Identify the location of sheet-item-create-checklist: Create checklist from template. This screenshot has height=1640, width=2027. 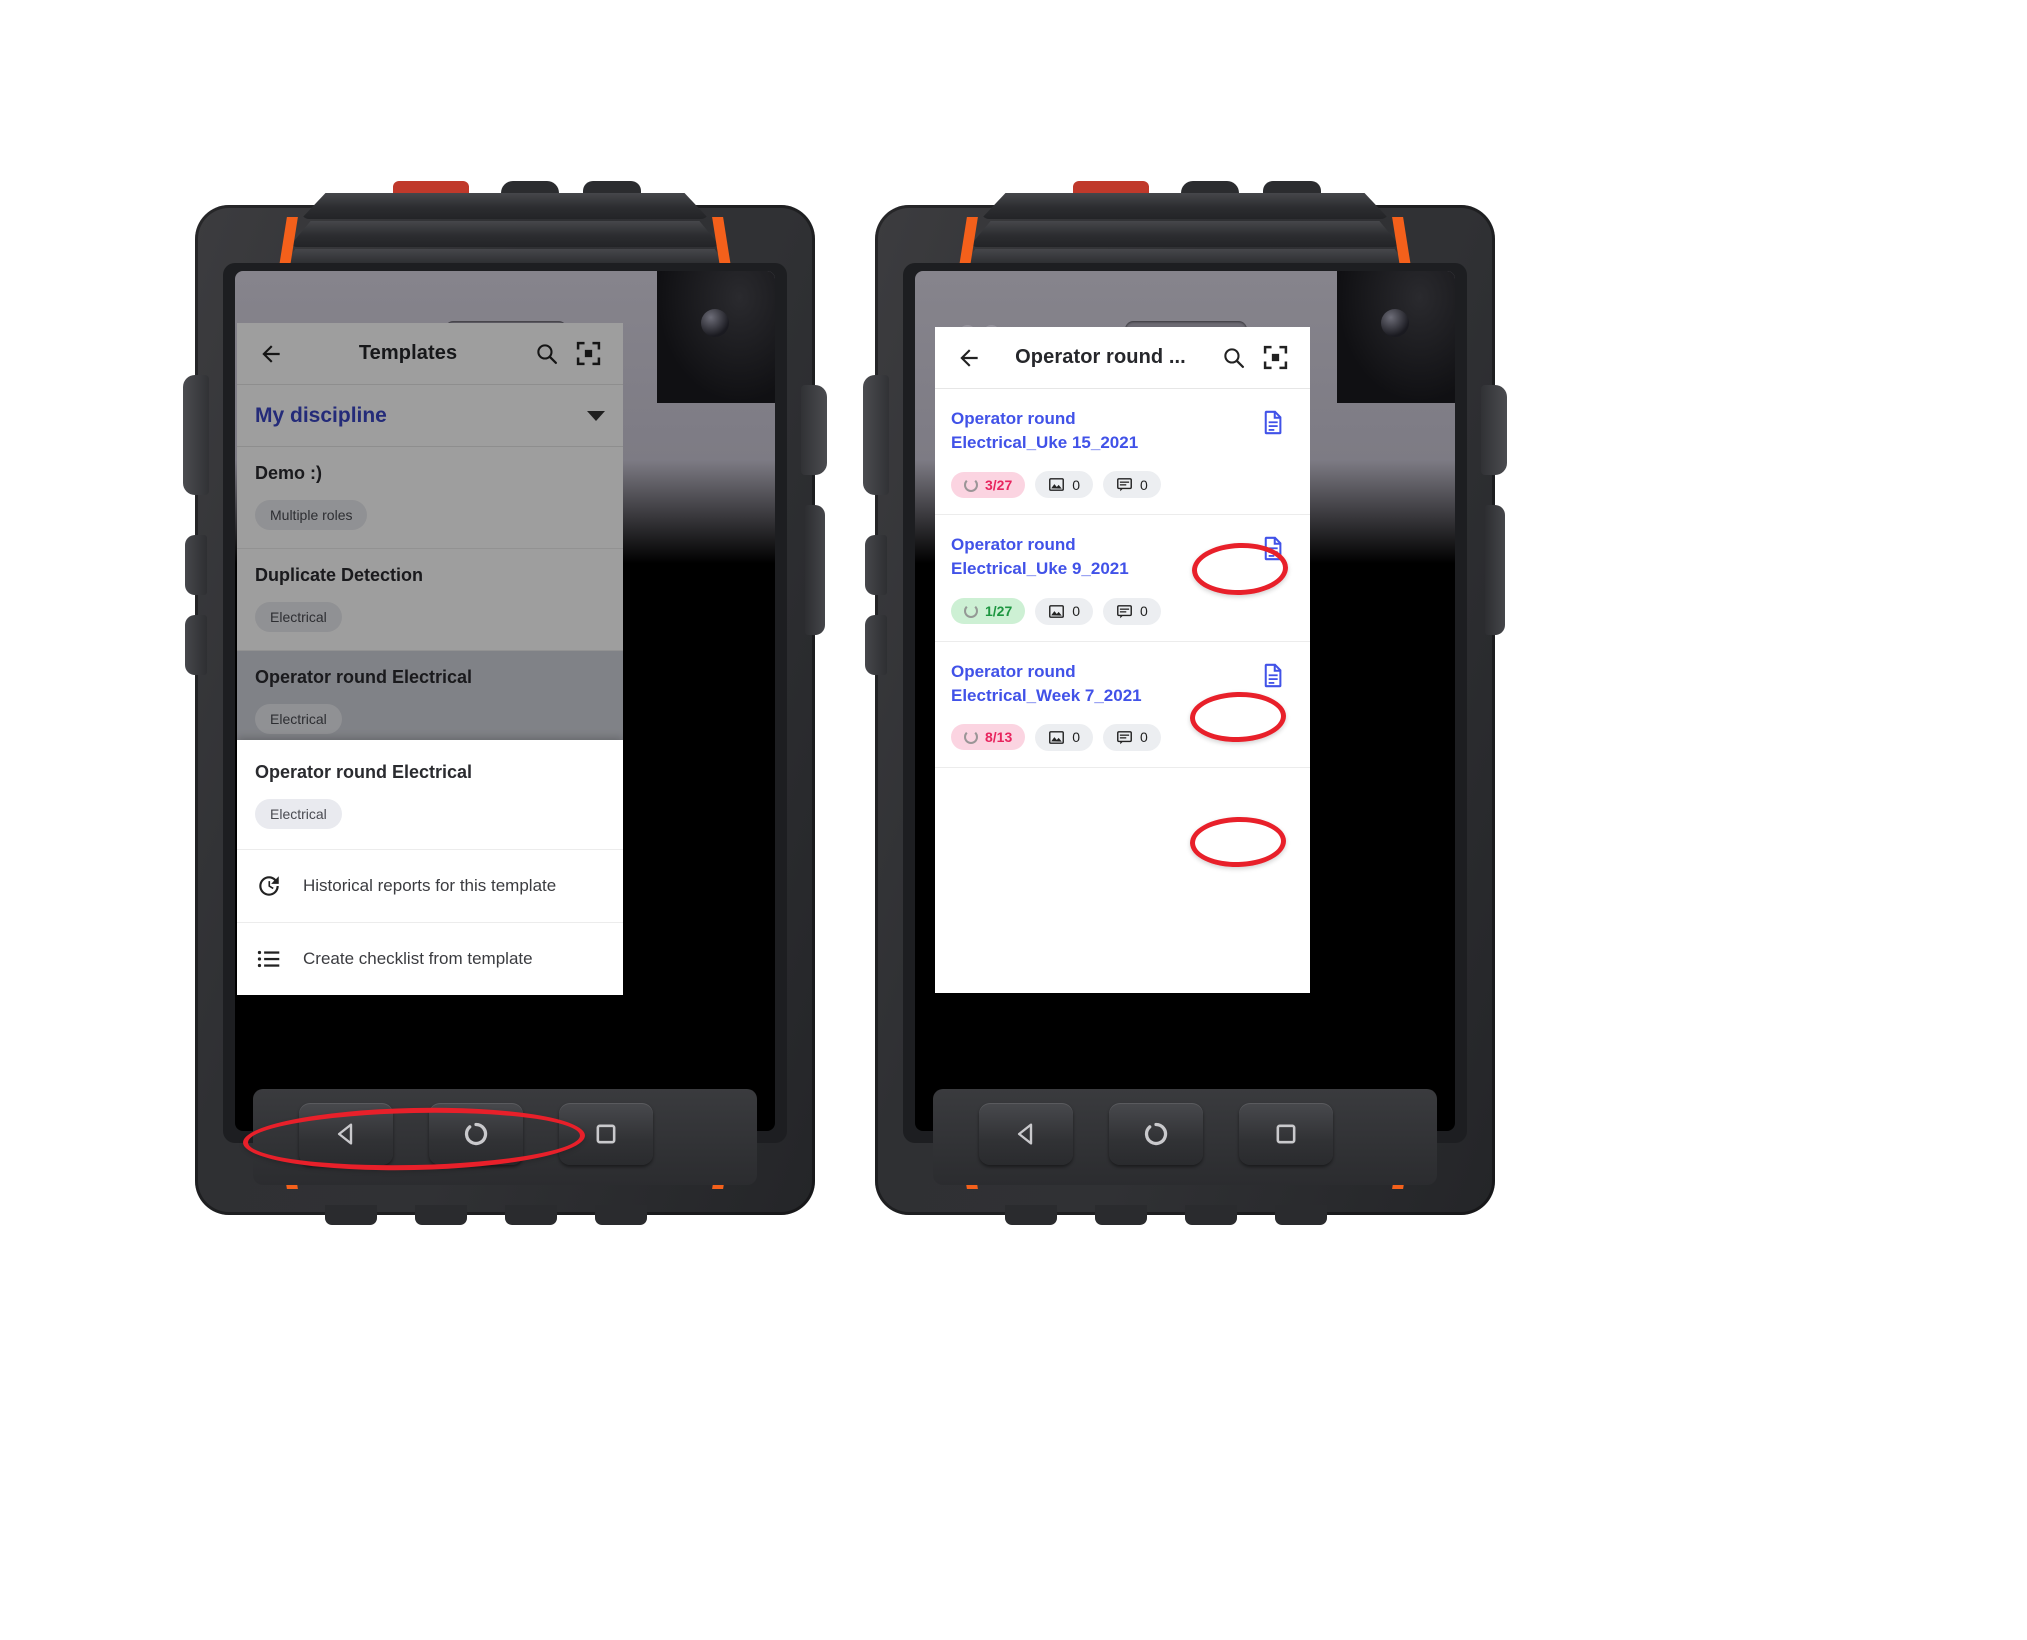
(430, 959).